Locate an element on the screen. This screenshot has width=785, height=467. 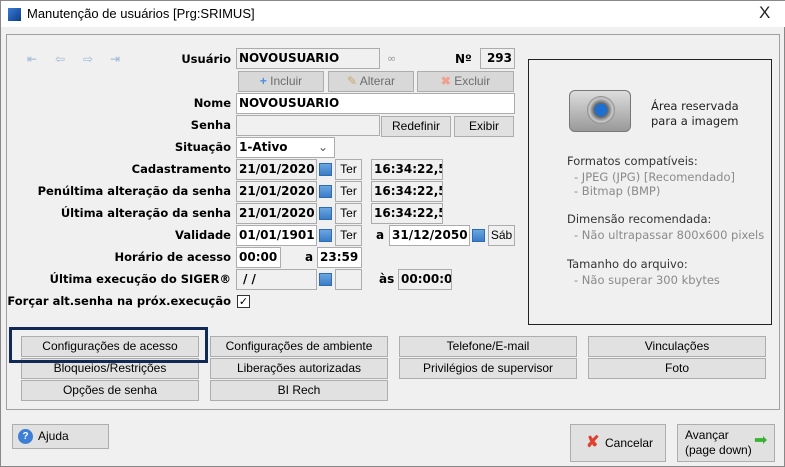
forcar-label: Forçar alt.senha na próx.execução is located at coordinates (119, 301).